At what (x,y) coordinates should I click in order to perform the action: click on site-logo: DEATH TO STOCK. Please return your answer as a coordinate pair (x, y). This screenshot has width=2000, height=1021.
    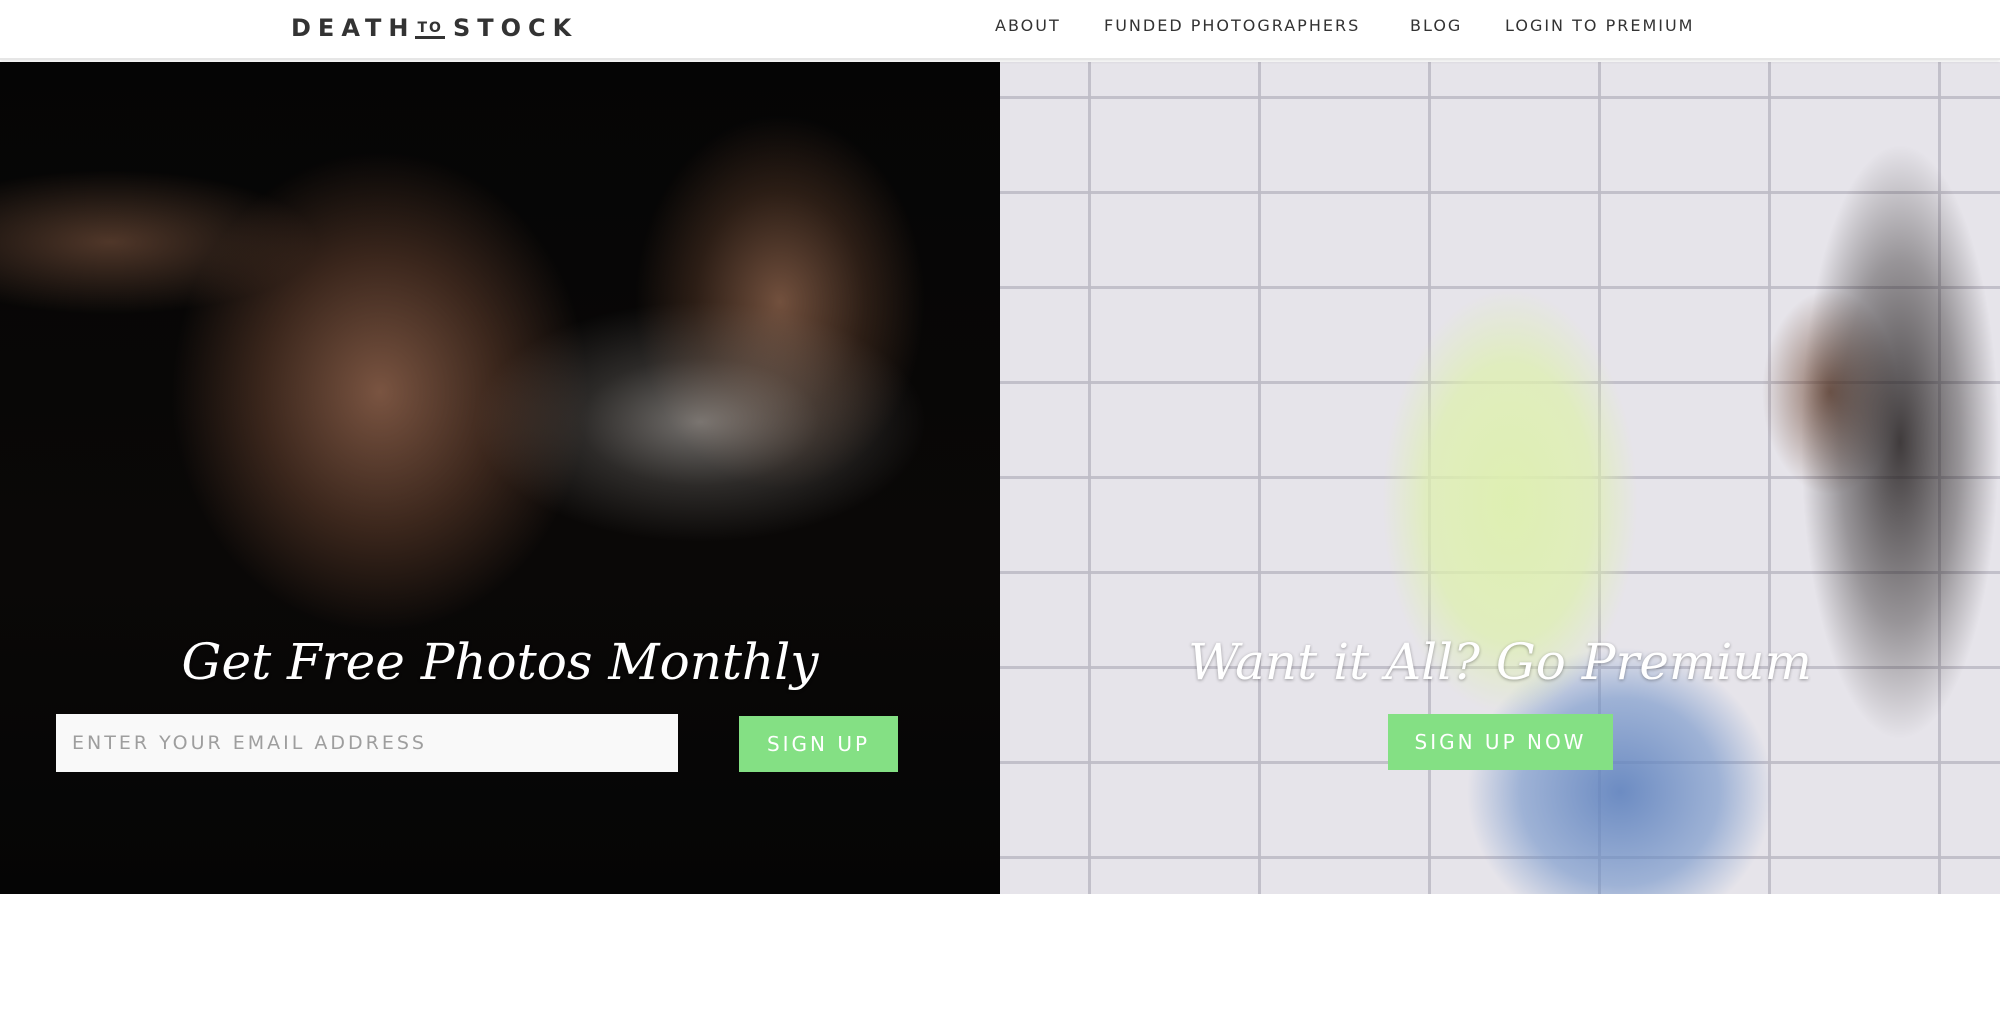
    Looking at the image, I should click on (434, 27).